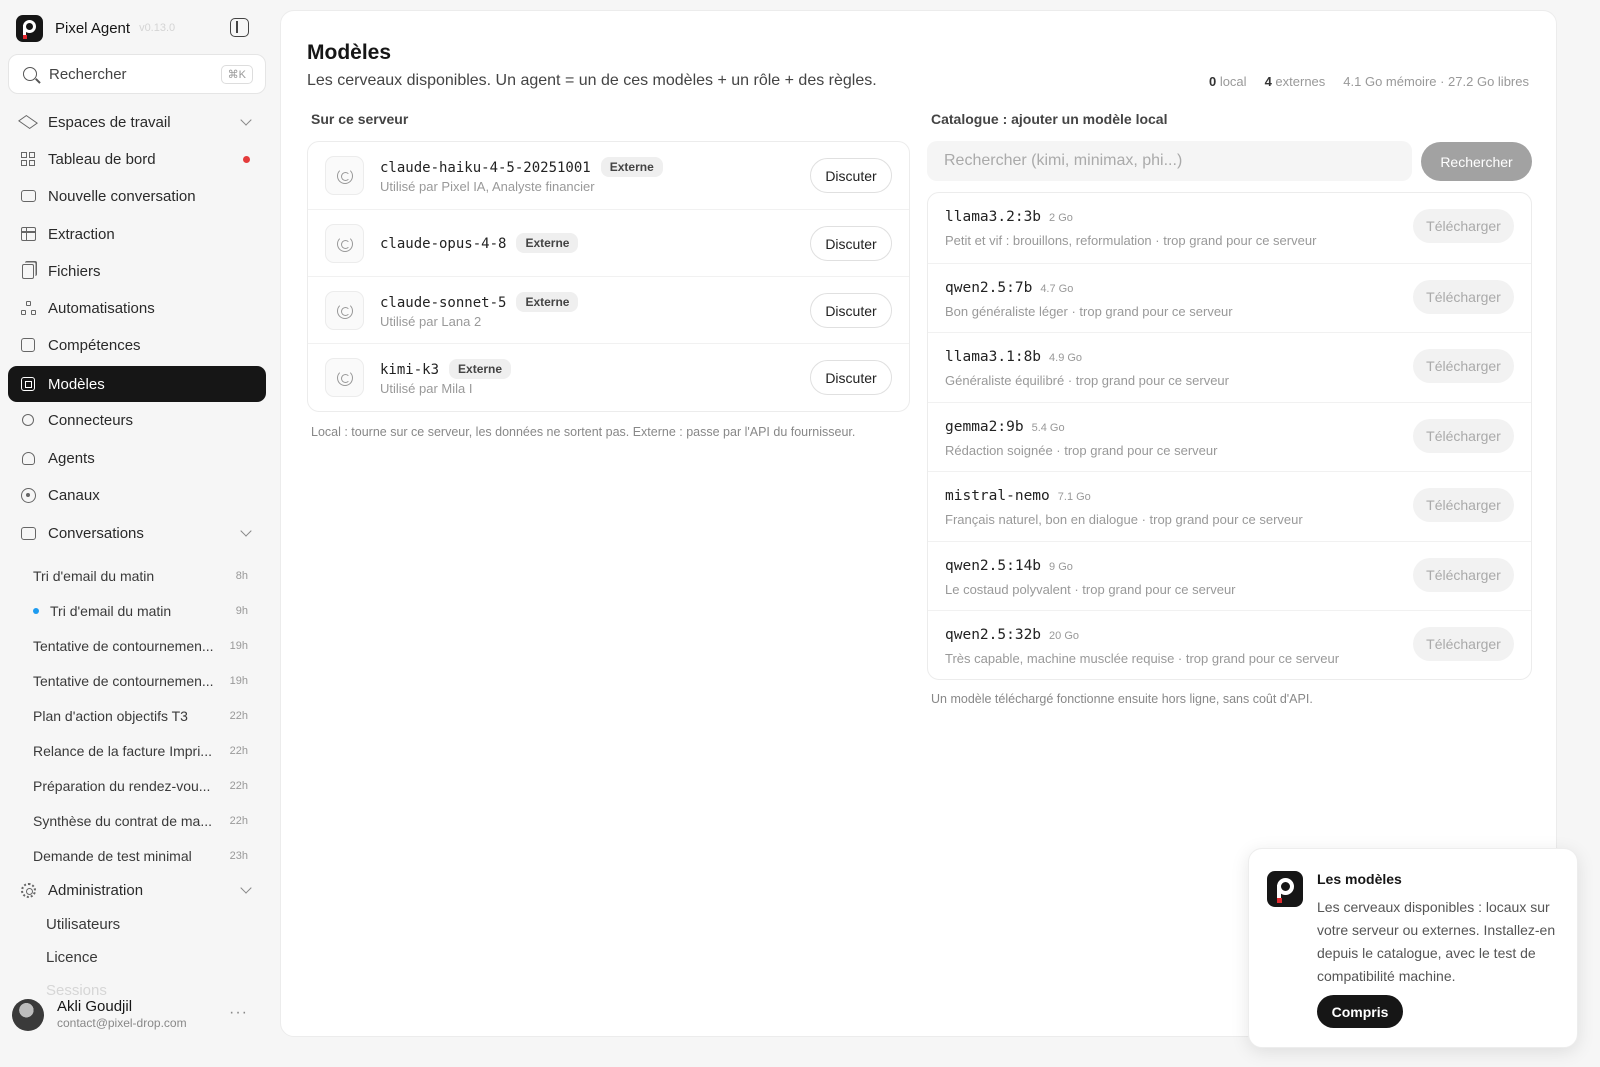 This screenshot has height=1067, width=1600. What do you see at coordinates (137, 345) in the screenshot?
I see `nav-competences: Compétences` at bounding box center [137, 345].